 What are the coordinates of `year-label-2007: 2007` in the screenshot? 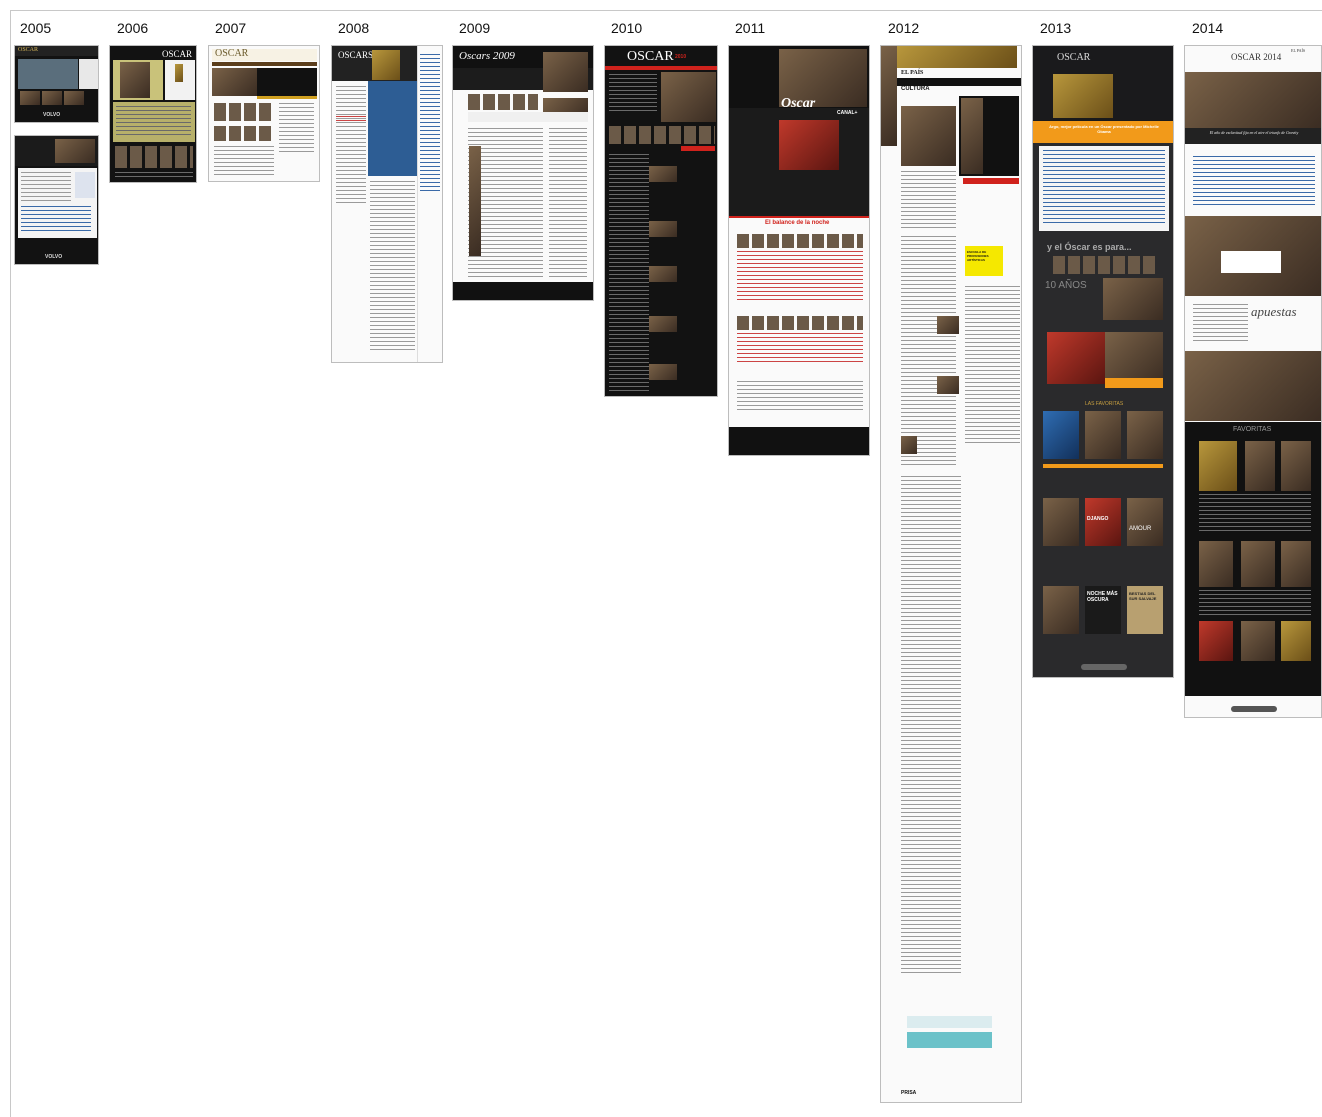 It's located at (231, 28).